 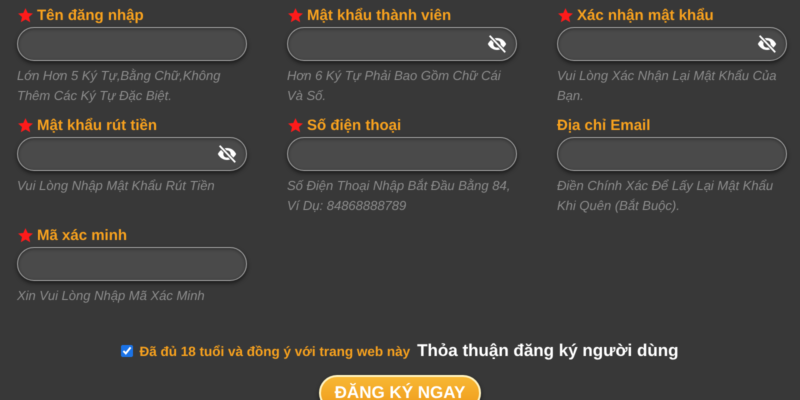 What do you see at coordinates (379, 15) in the screenshot?
I see `field-label: Mật khẩu thành viên` at bounding box center [379, 15].